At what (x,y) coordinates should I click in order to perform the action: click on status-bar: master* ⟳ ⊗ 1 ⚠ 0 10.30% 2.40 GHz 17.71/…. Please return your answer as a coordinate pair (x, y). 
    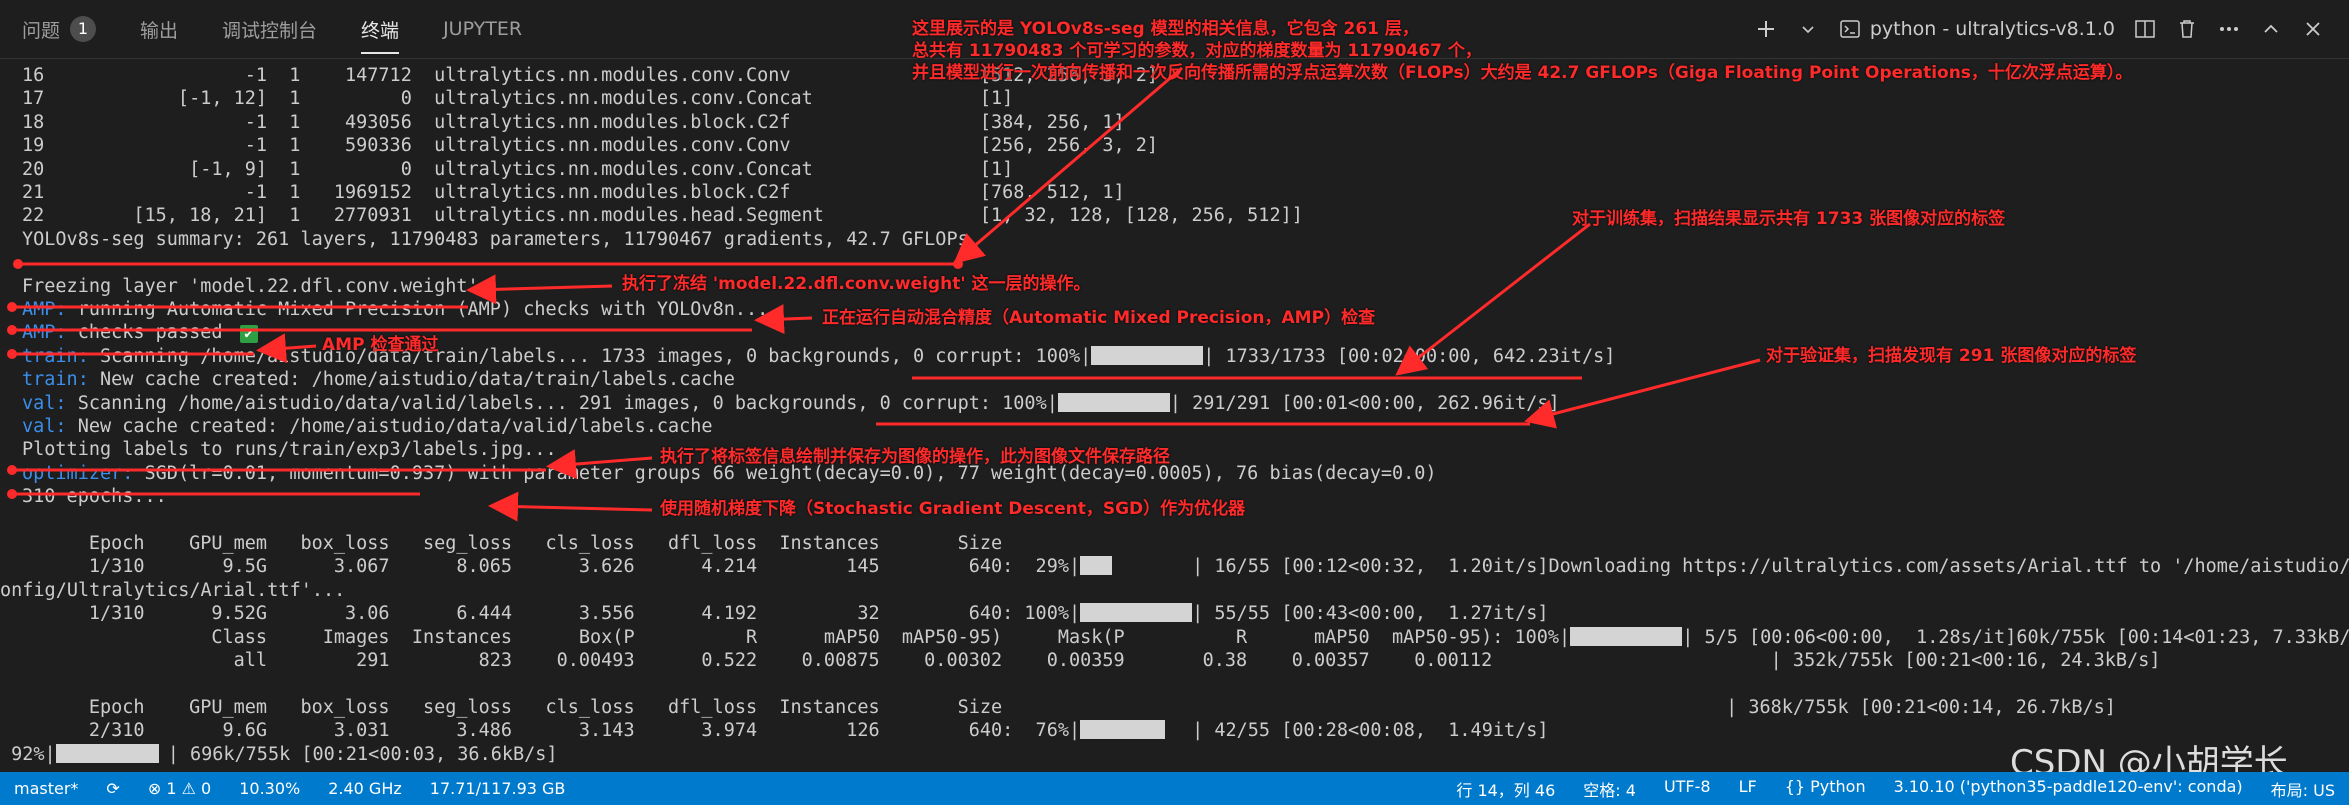
    Looking at the image, I should click on (1174, 788).